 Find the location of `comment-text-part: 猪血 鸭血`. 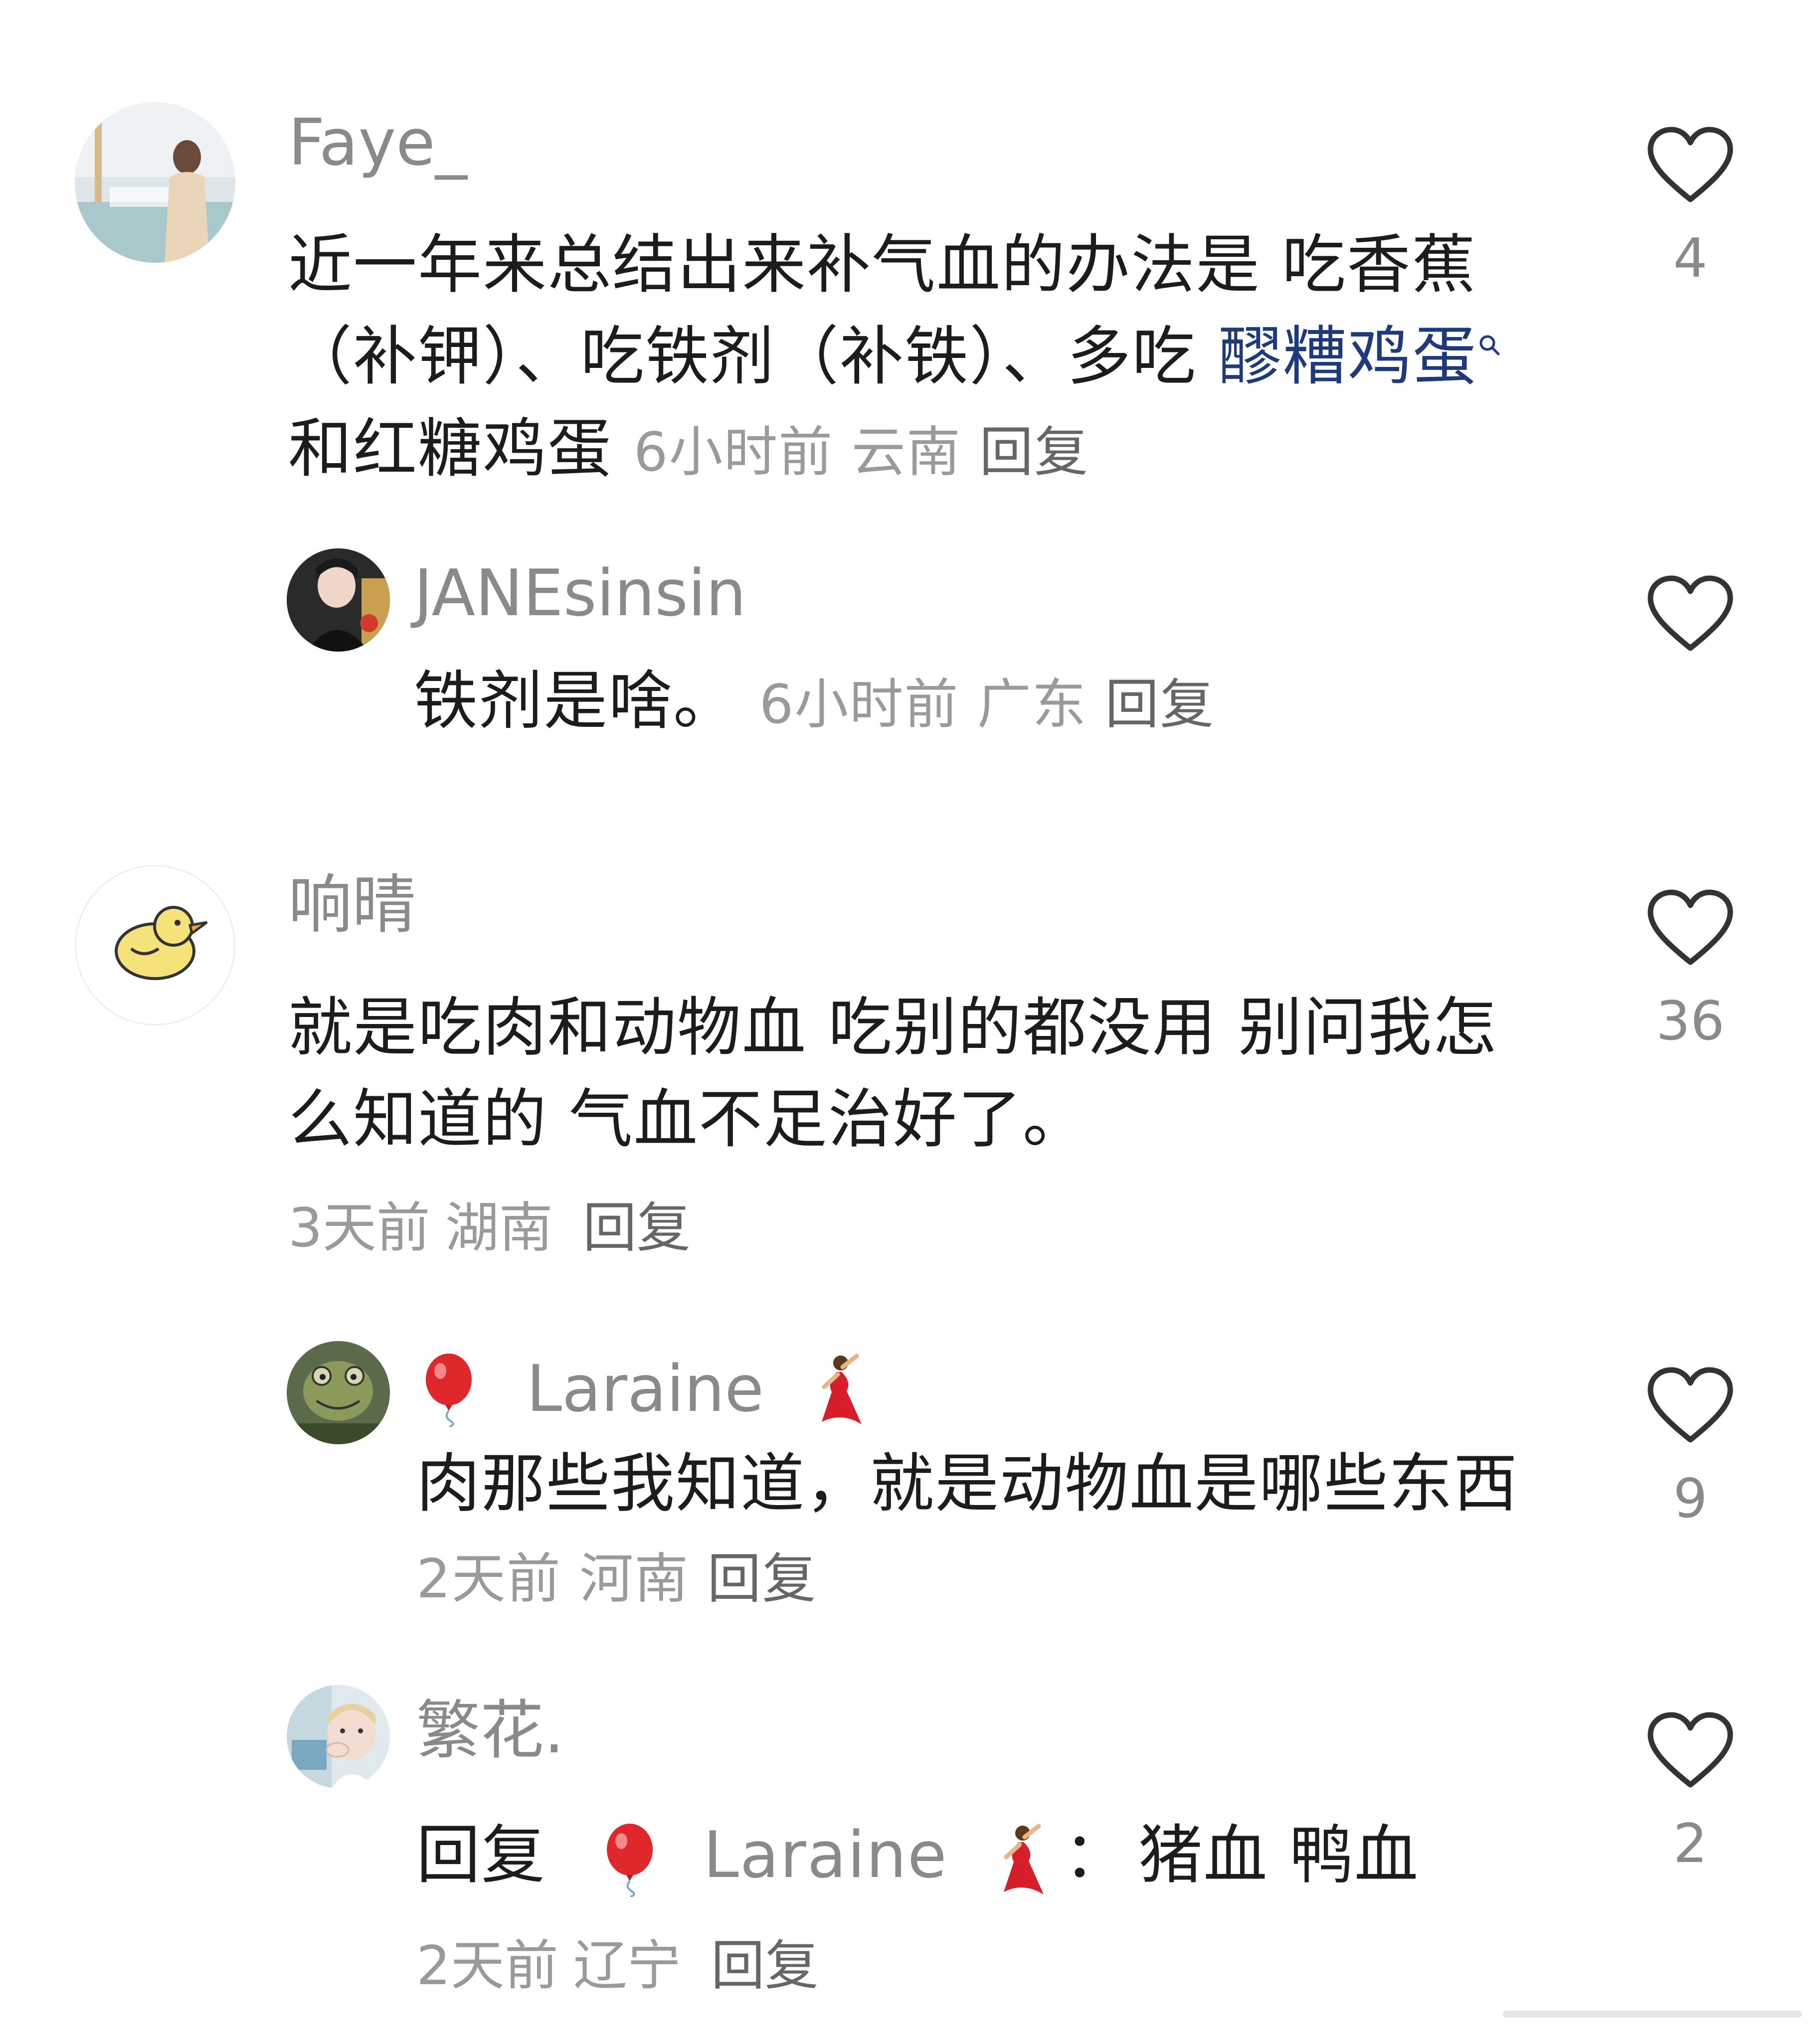

comment-text-part: 猪血 鸭血 is located at coordinates (1279, 1855).